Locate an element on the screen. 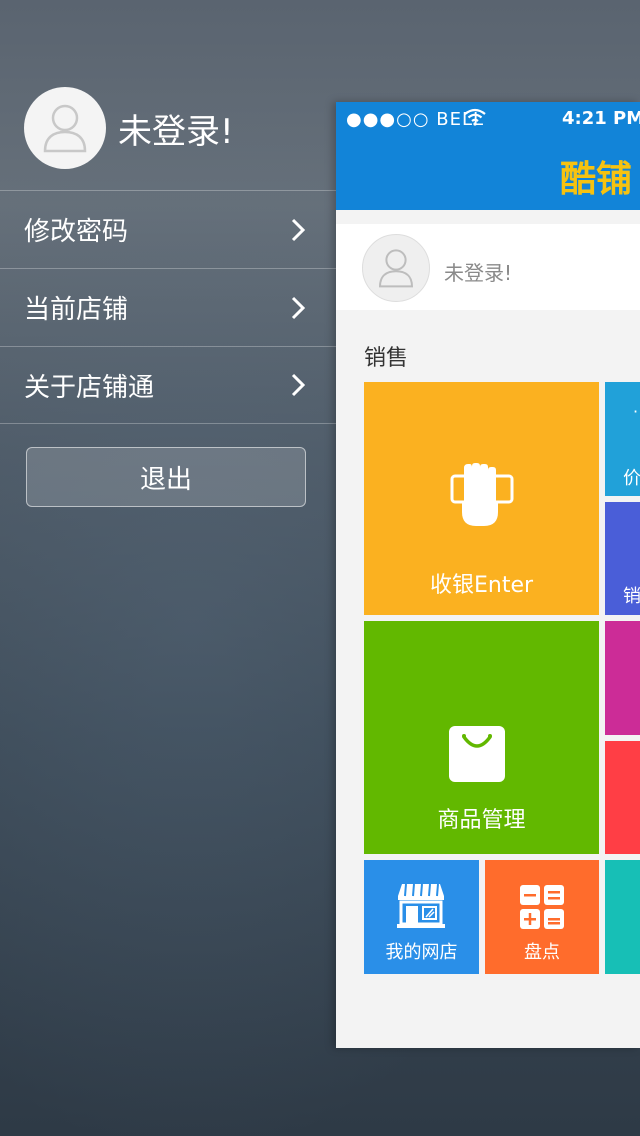  price-icon: · is located at coordinates (636, 411).